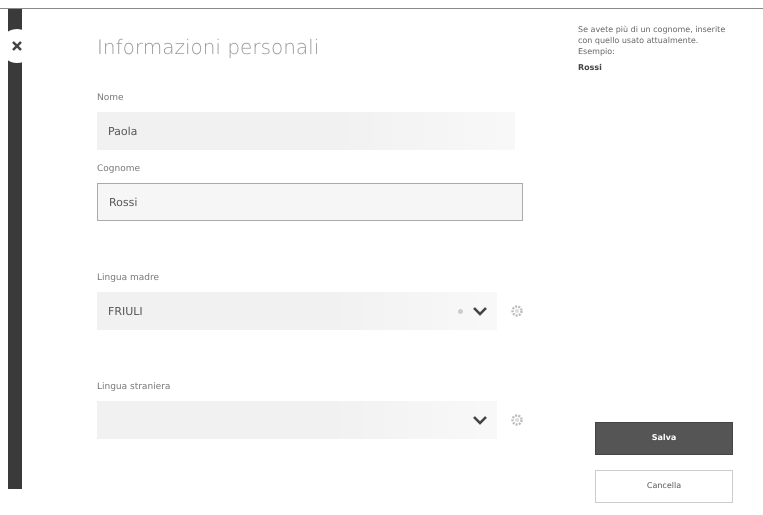 The image size is (763, 515). Describe the element at coordinates (652, 41) in the screenshot. I see `help-text: Se avete più di un cognome, inserite con quello usato attualmente. Esempio:` at that location.